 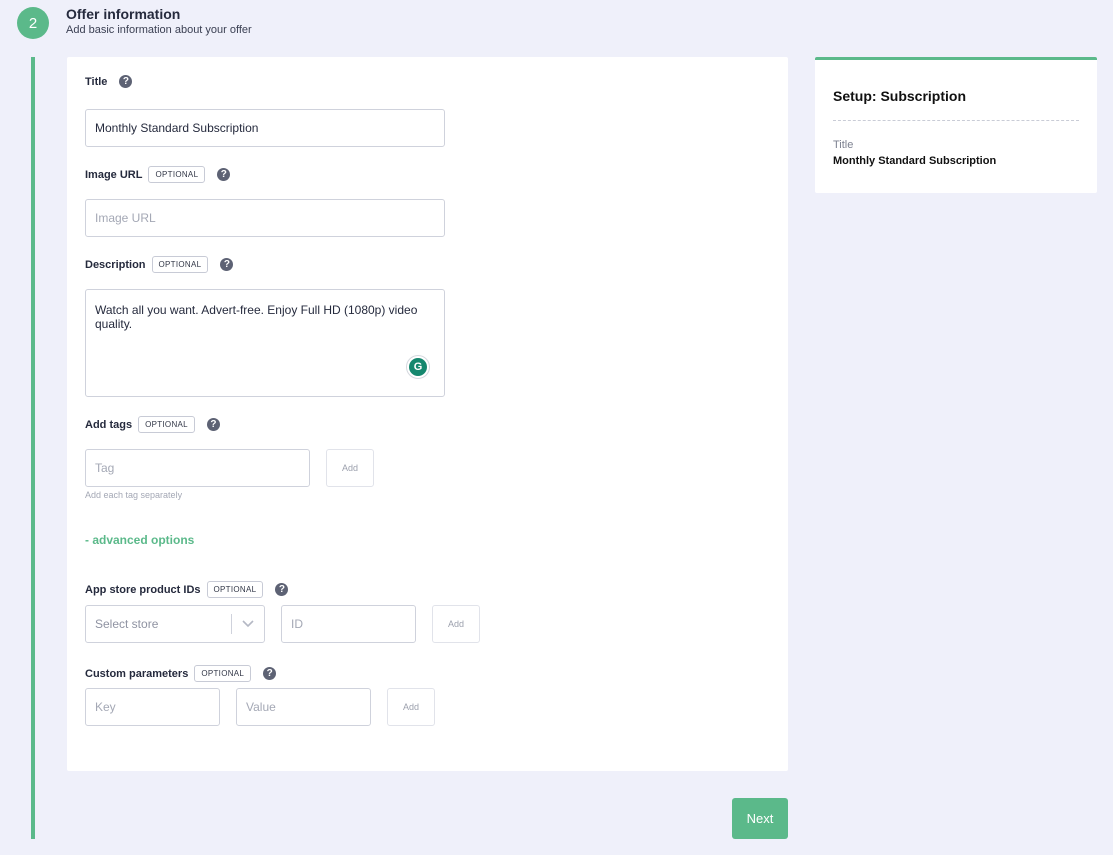 I want to click on summary-divider, so click(x=956, y=120).